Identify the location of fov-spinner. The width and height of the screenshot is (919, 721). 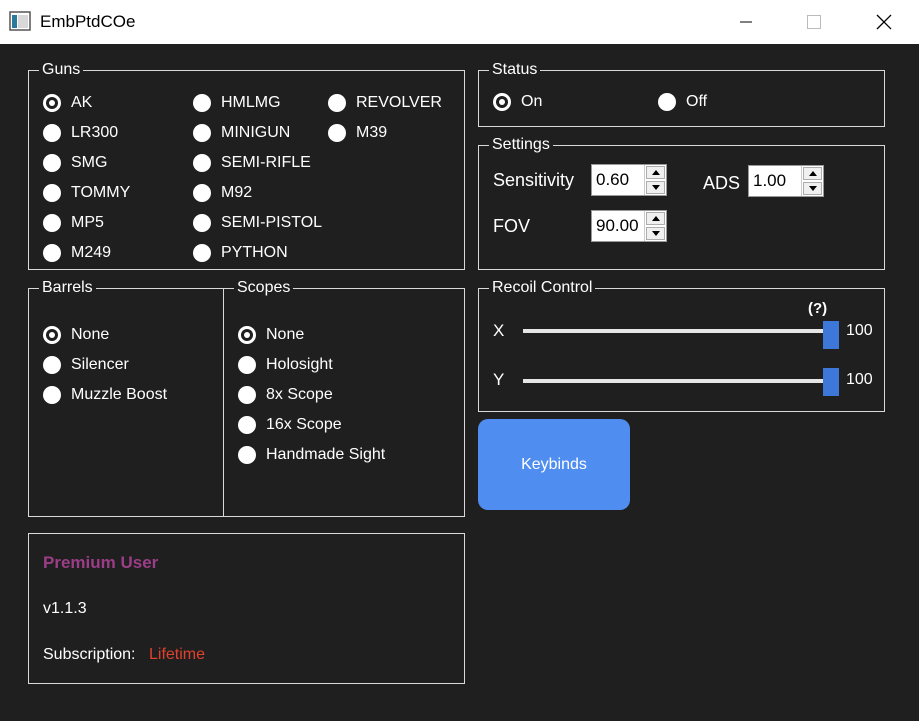
(655, 226).